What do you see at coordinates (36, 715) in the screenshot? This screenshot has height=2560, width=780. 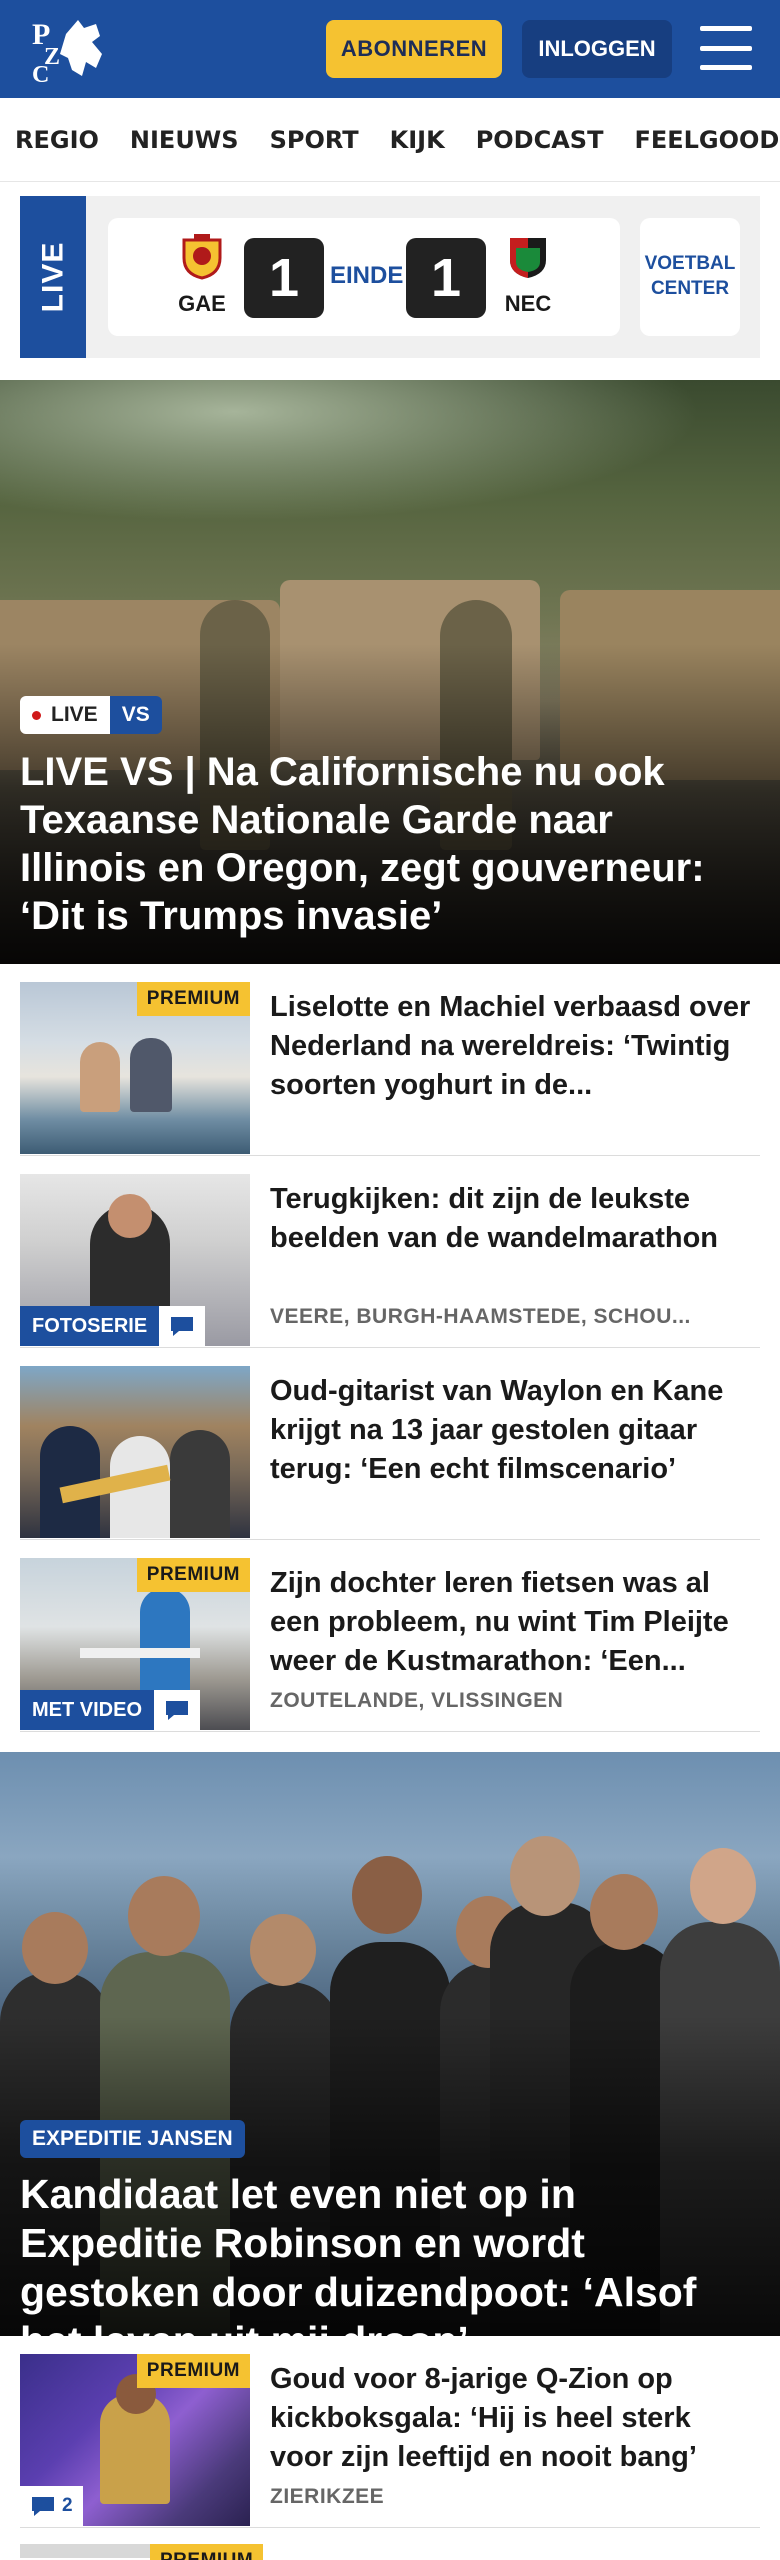 I see `live-dot-icon` at bounding box center [36, 715].